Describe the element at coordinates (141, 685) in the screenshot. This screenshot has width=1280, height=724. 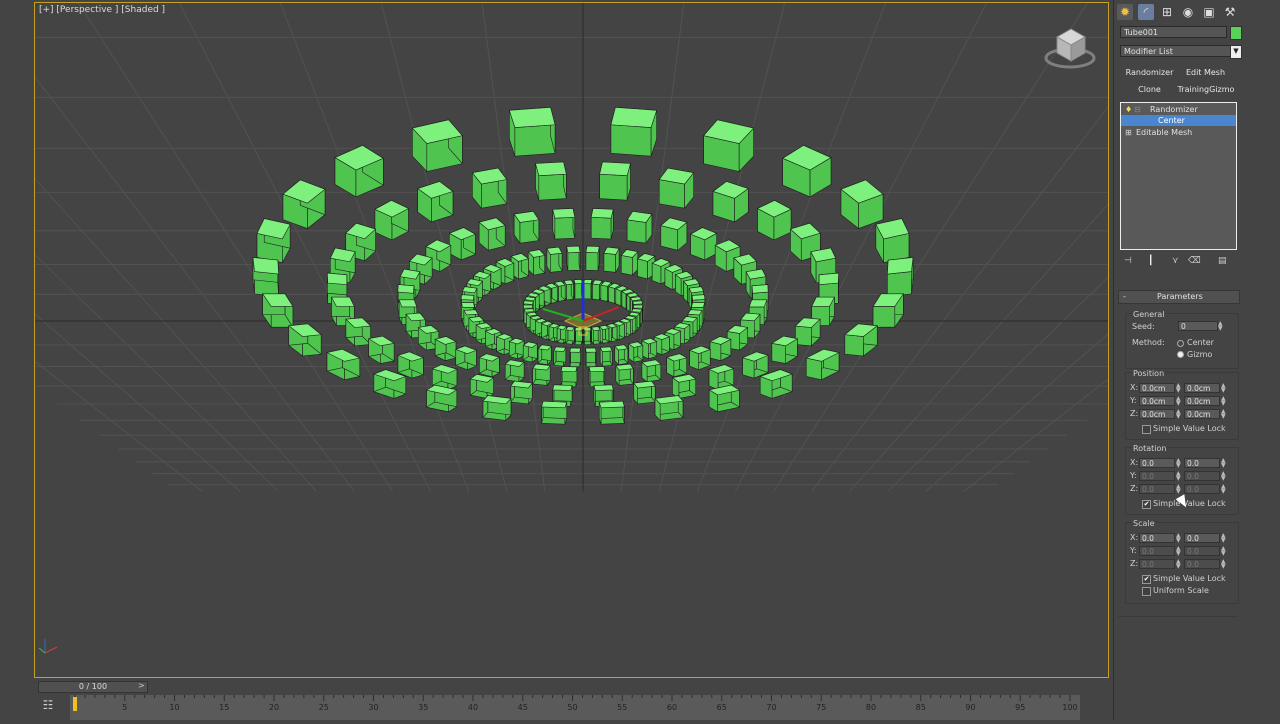
I see `next-frame-icon: >` at that location.